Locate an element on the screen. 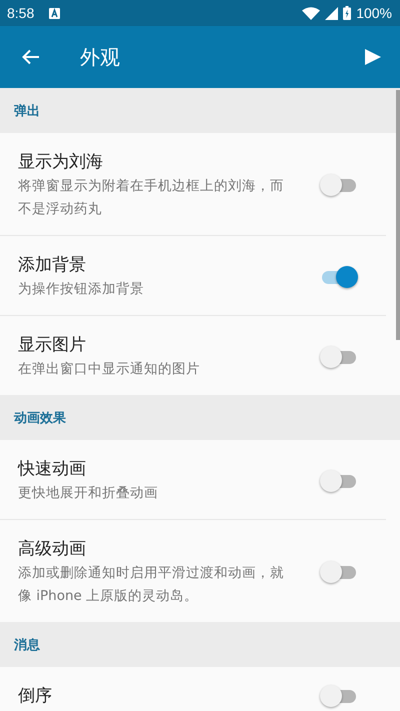 The width and height of the screenshot is (400, 711). setting-row: 添加背景 为操作按钮添加背景 is located at coordinates (193, 276).